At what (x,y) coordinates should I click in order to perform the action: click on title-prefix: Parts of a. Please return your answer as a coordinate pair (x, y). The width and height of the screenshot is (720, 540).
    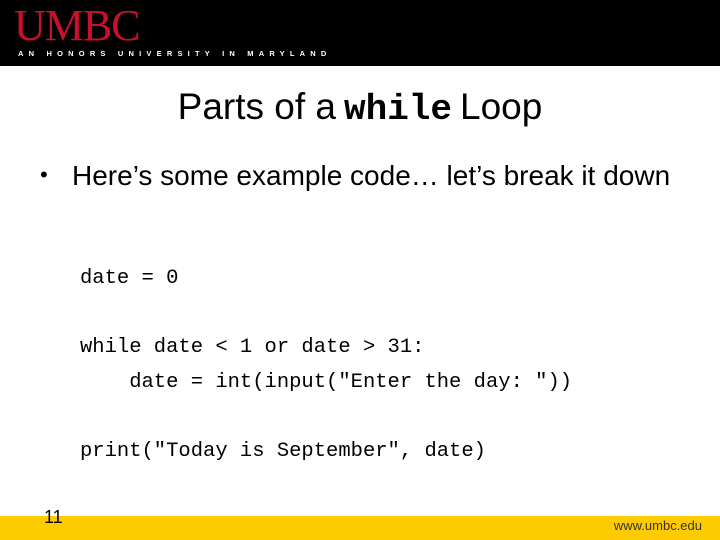
    Looking at the image, I should click on (256, 106).